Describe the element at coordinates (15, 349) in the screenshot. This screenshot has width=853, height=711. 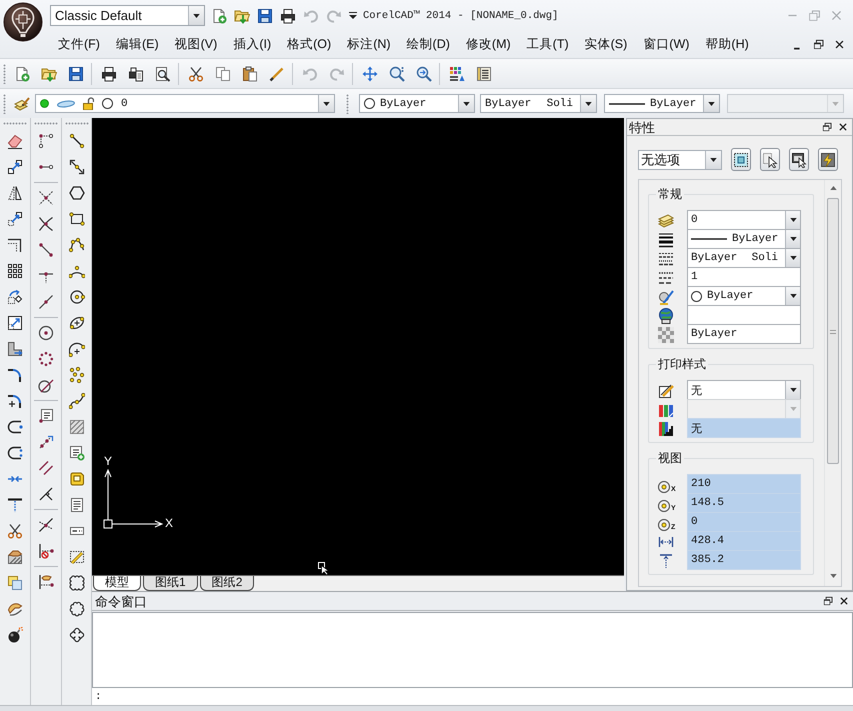
I see `l-shape-arrow-icon` at that location.